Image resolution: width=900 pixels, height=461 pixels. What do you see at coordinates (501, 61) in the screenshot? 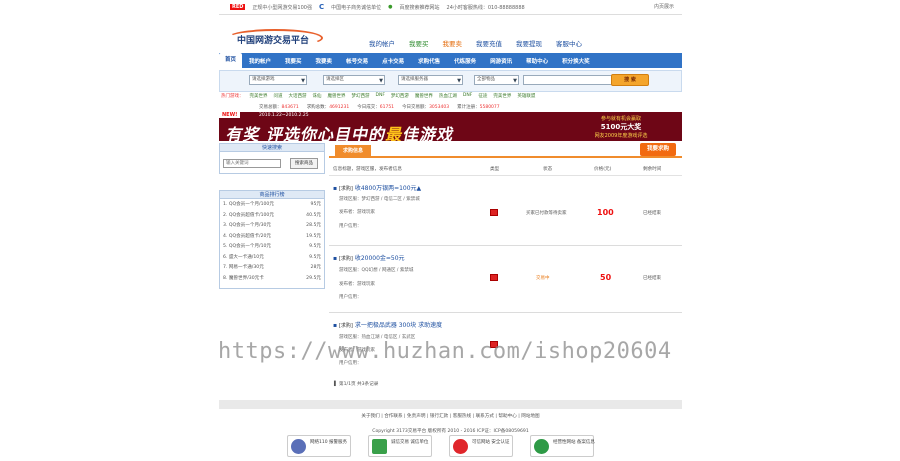
I see `nav-news: 网游资讯` at bounding box center [501, 61].